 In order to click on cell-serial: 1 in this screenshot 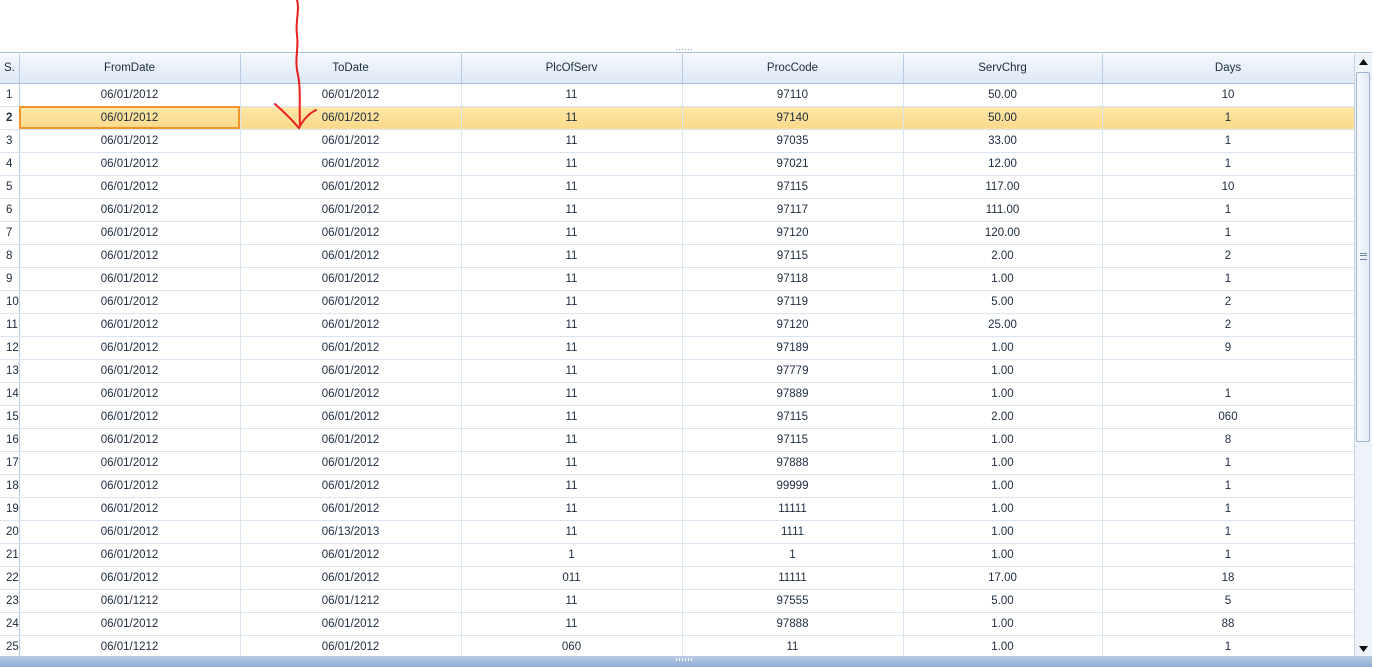, I will do `click(10, 95)`.